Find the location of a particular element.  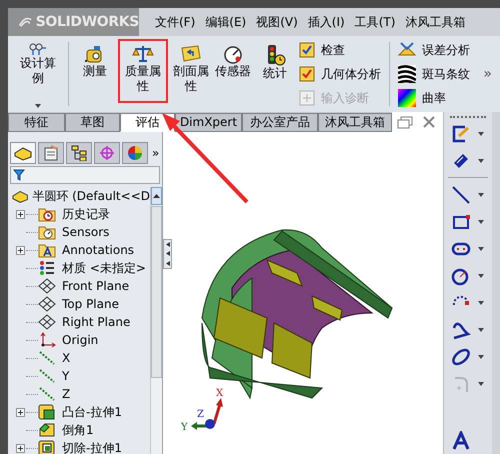

scale-icon is located at coordinates (143, 54).